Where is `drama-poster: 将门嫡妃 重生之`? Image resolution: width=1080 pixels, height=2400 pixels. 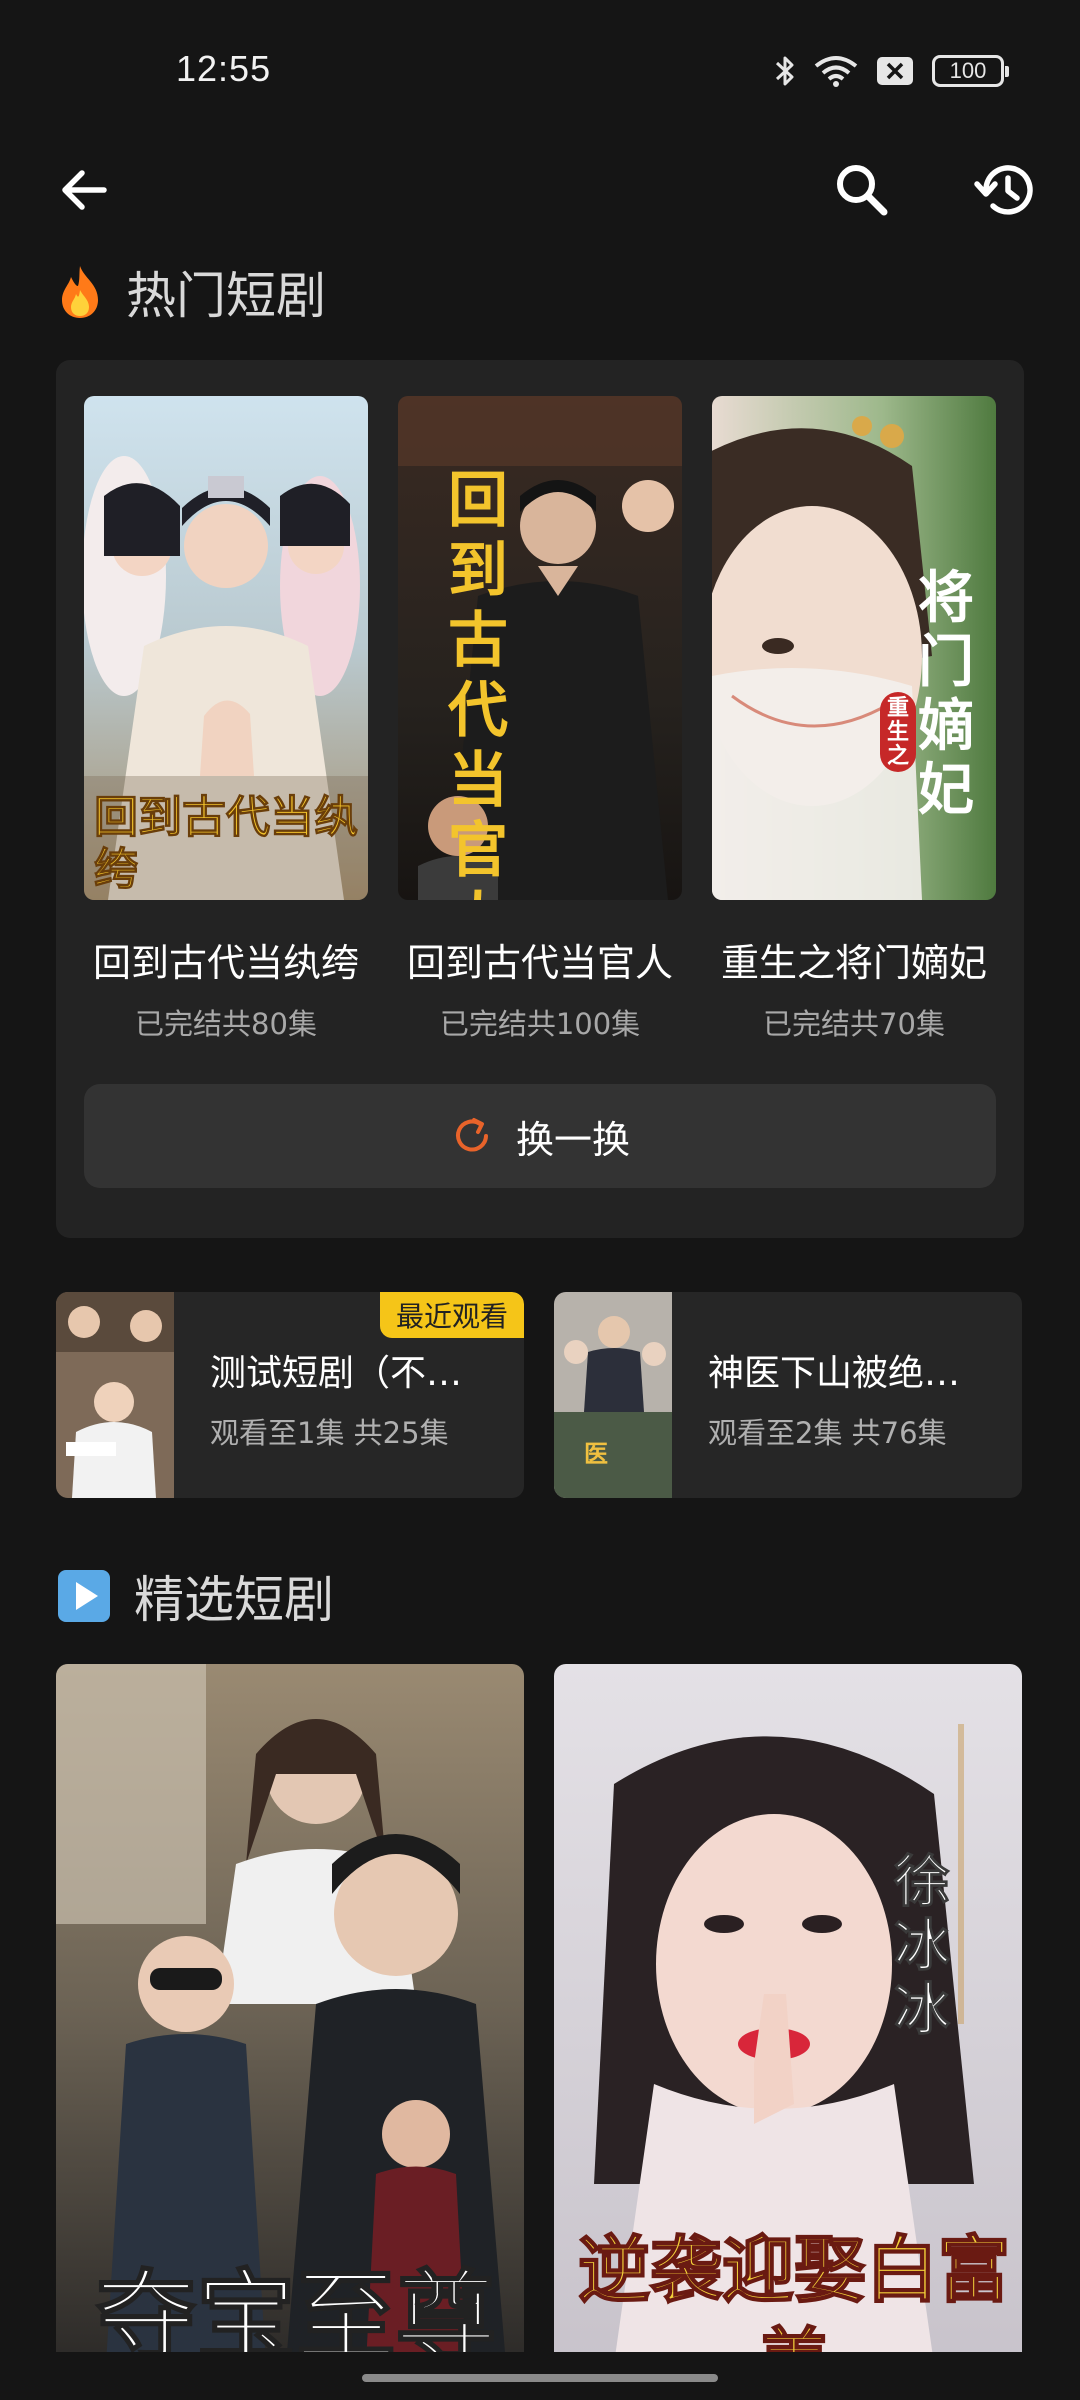 drama-poster: 将门嫡妃 重生之 is located at coordinates (854, 648).